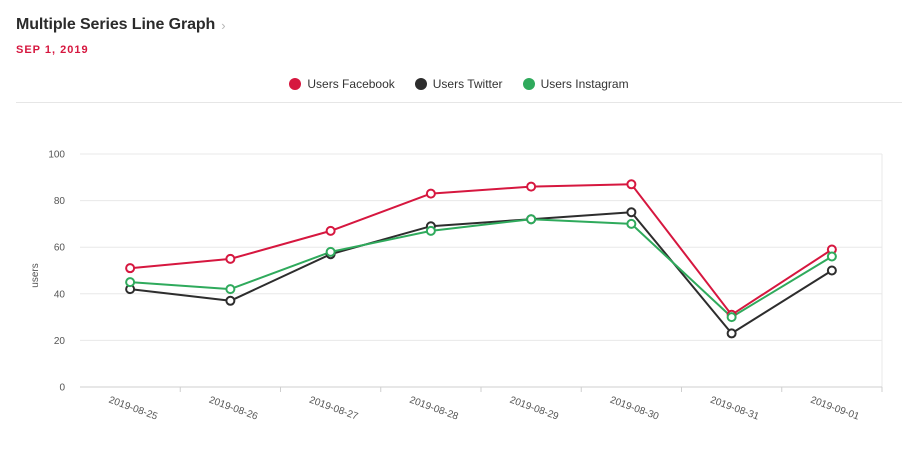 This screenshot has width=918, height=454. Describe the element at coordinates (133, 409) in the screenshot. I see `x-tick-label: 2019-08-25` at that location.